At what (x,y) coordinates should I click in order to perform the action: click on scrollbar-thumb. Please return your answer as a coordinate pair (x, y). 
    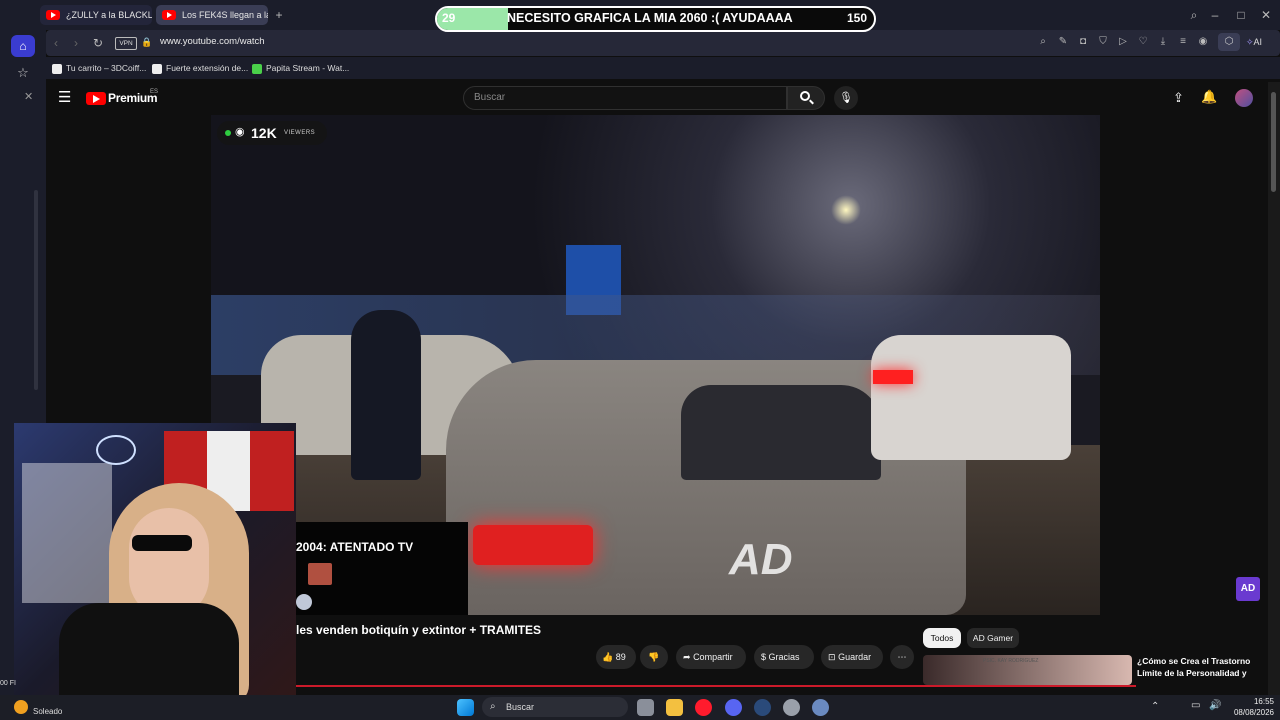
    Looking at the image, I should click on (1273, 142).